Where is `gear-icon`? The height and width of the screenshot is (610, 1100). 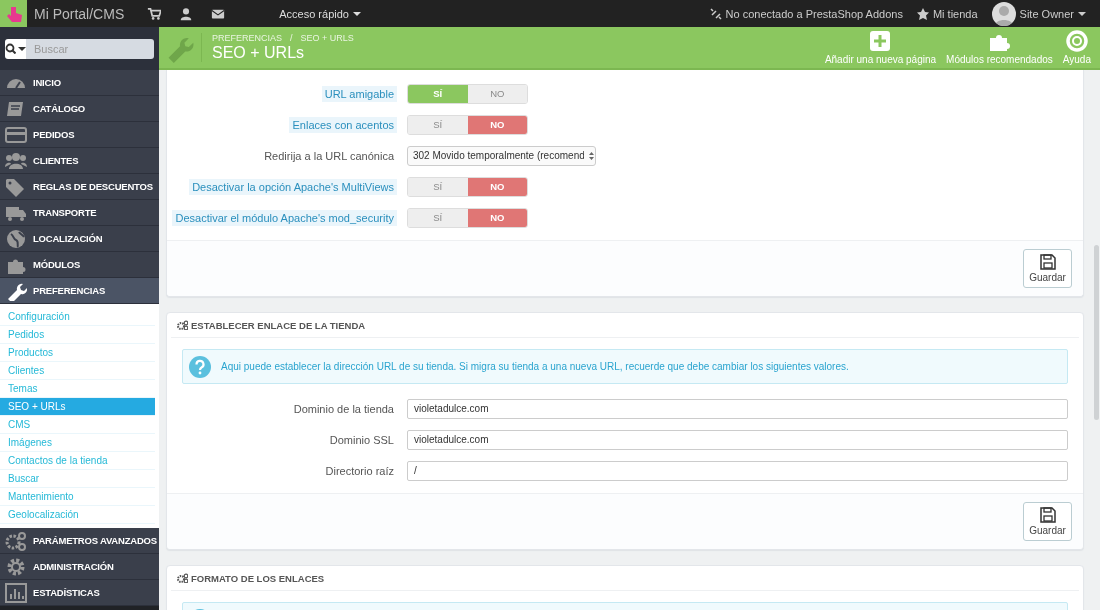
gear-icon is located at coordinates (16, 566).